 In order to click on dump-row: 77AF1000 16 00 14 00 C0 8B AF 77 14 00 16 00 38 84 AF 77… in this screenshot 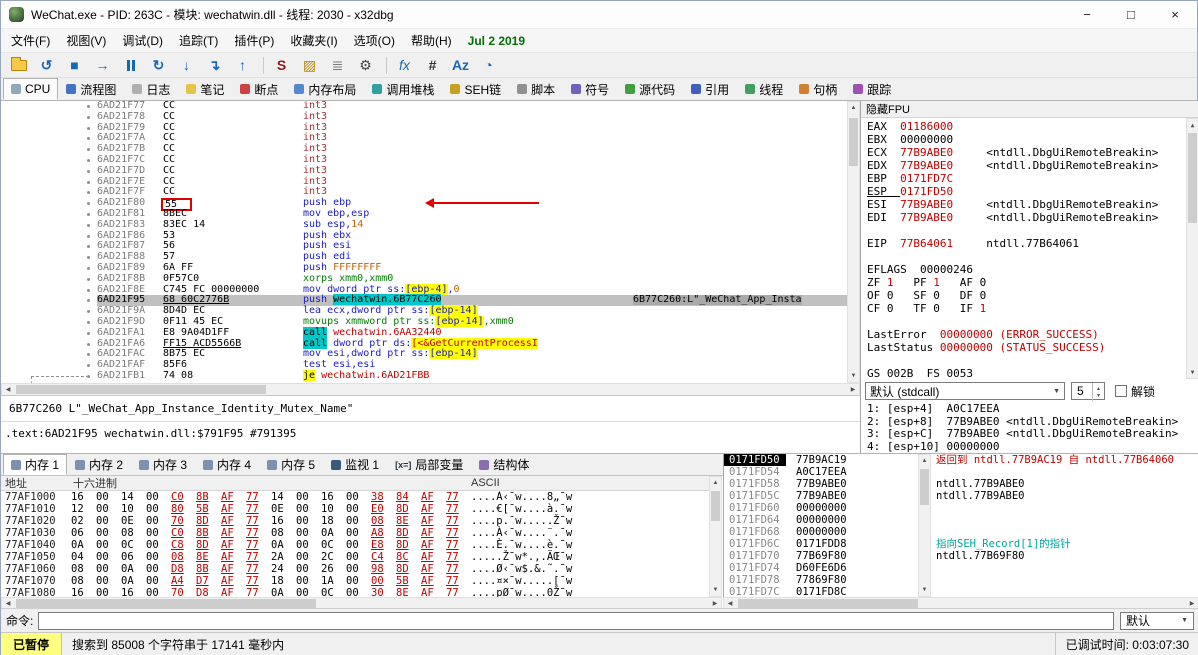, I will do `click(355, 497)`.